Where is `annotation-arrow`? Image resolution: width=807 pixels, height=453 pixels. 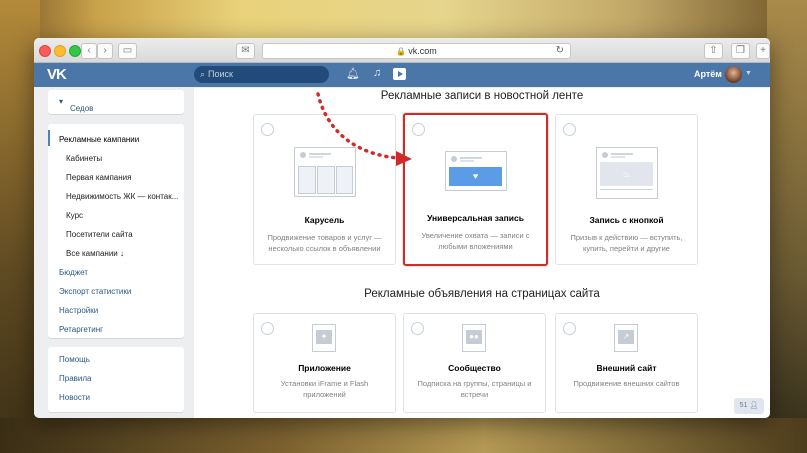
annotation-arrow is located at coordinates (364, 129).